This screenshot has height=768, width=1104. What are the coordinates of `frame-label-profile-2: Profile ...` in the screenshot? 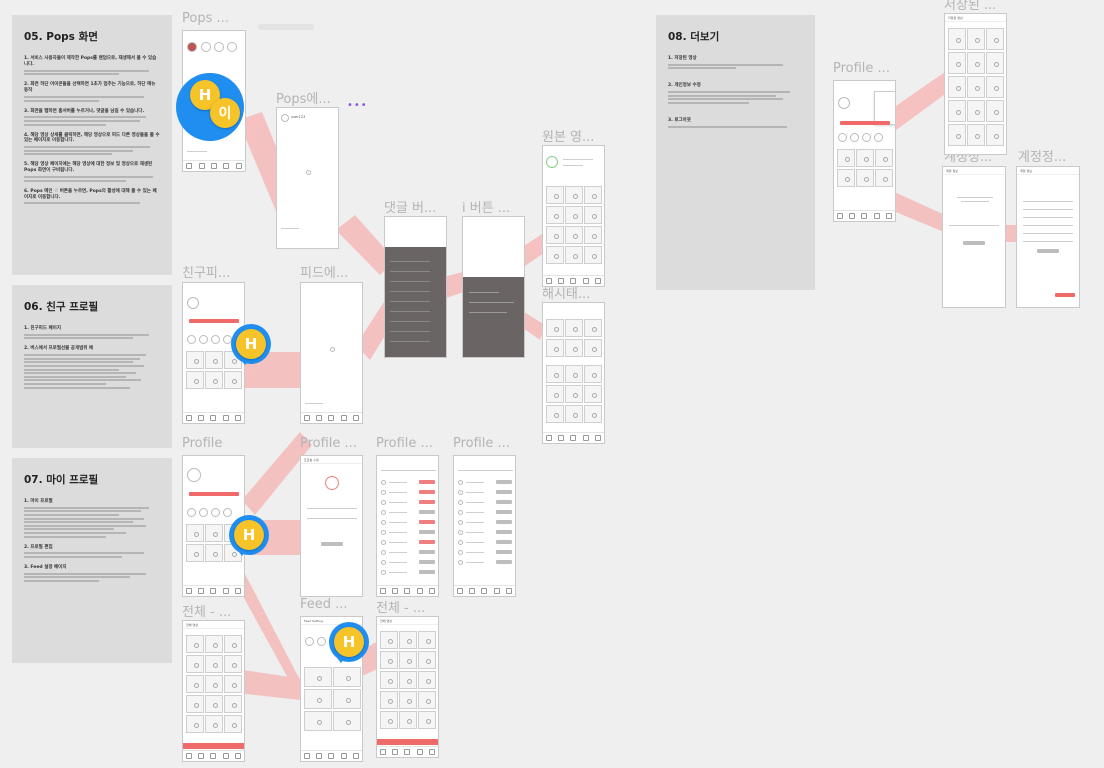 It's located at (328, 443).